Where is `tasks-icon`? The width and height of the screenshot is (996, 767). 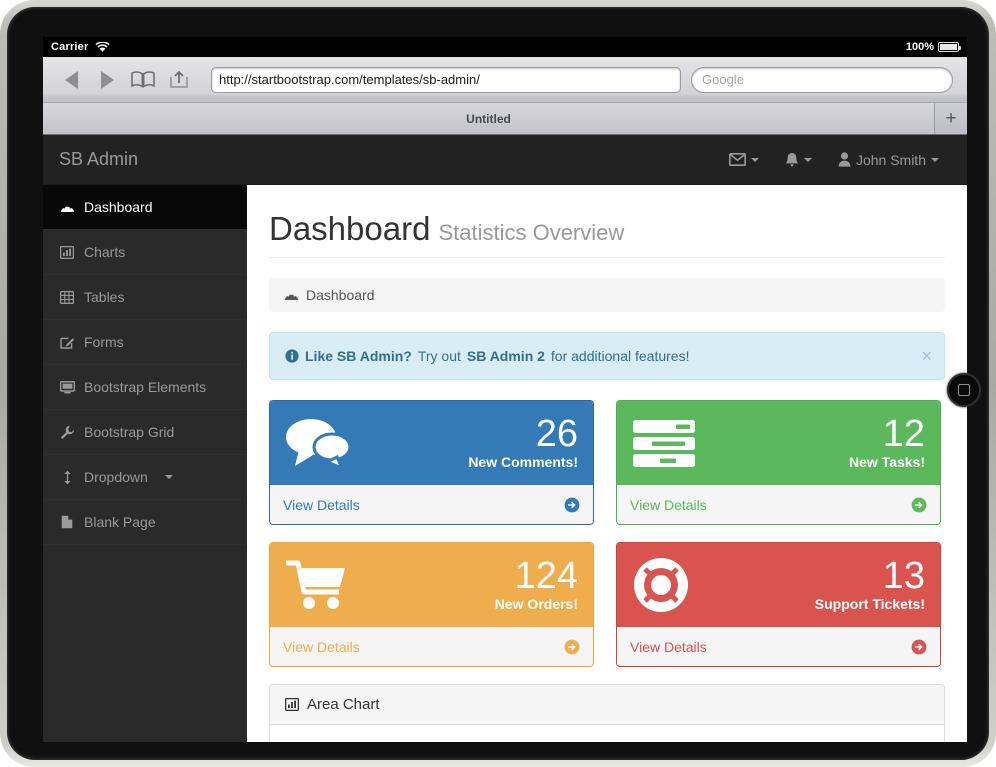
tasks-icon is located at coordinates (667, 443).